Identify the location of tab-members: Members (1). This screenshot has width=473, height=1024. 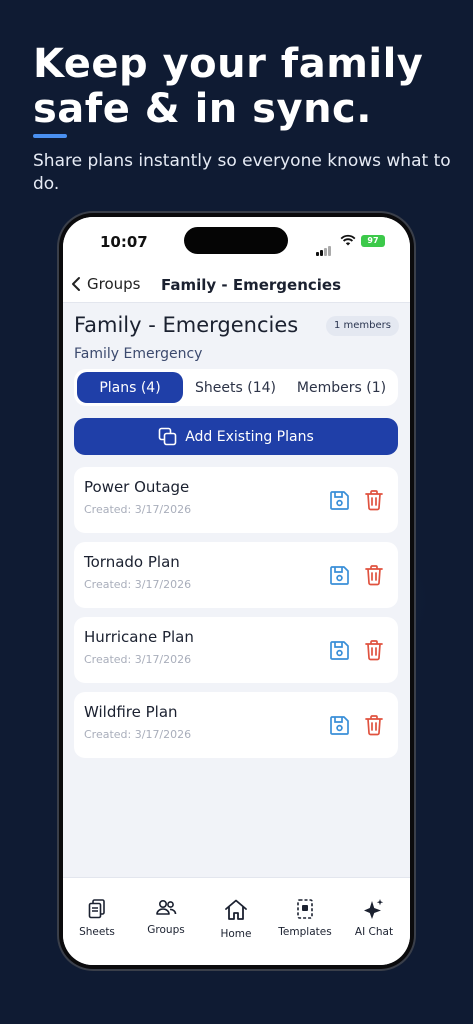
(341, 387).